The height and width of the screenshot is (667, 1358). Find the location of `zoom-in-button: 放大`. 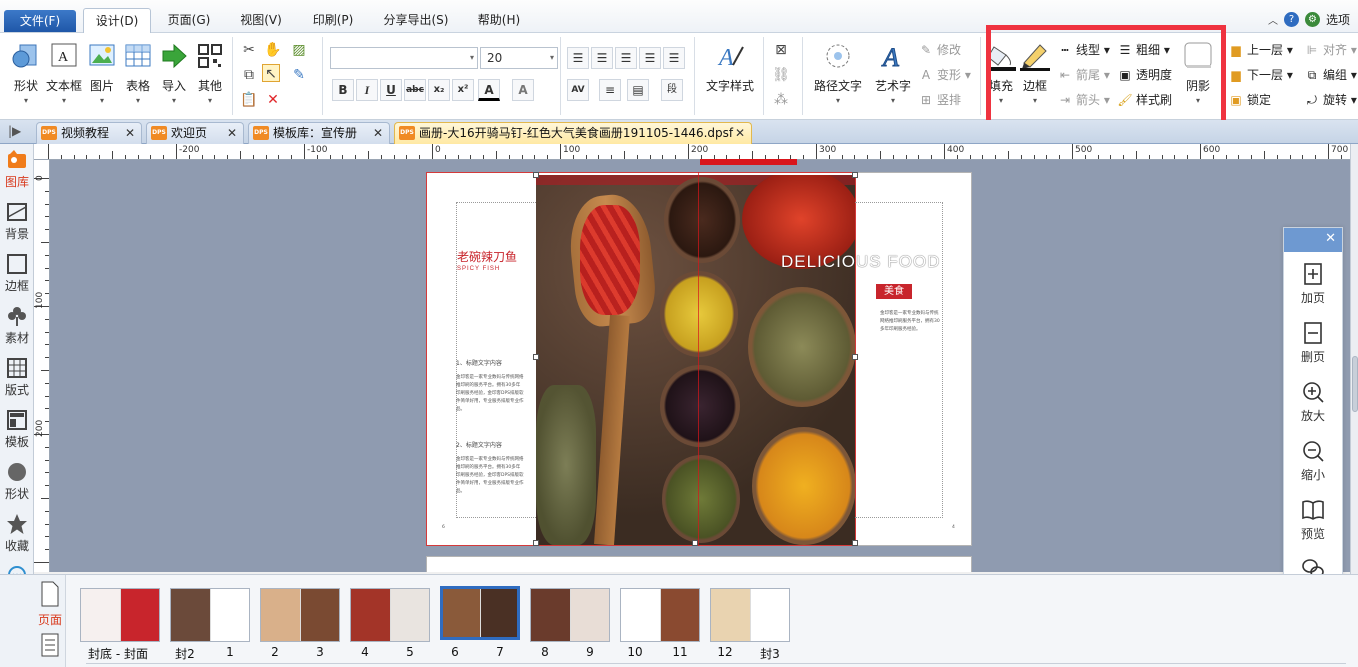

zoom-in-button: 放大 is located at coordinates (1313, 401).